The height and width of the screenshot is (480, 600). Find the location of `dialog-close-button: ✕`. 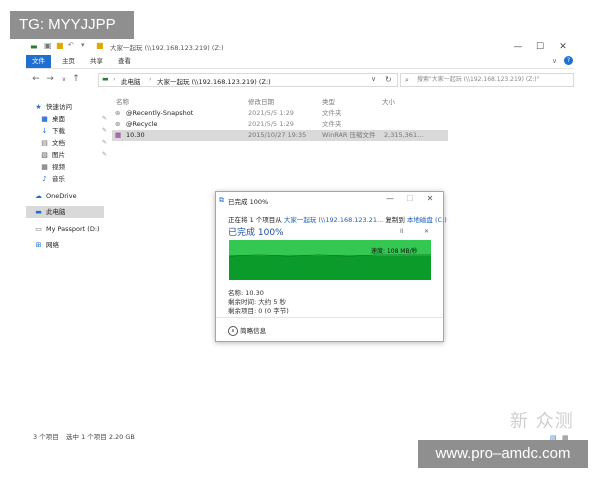

dialog-close-button: ✕ is located at coordinates (430, 198).